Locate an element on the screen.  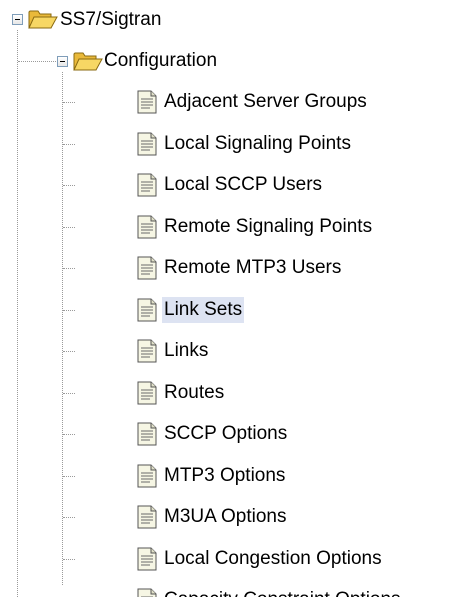
tree-item-routes: Routes is located at coordinates (194, 393).